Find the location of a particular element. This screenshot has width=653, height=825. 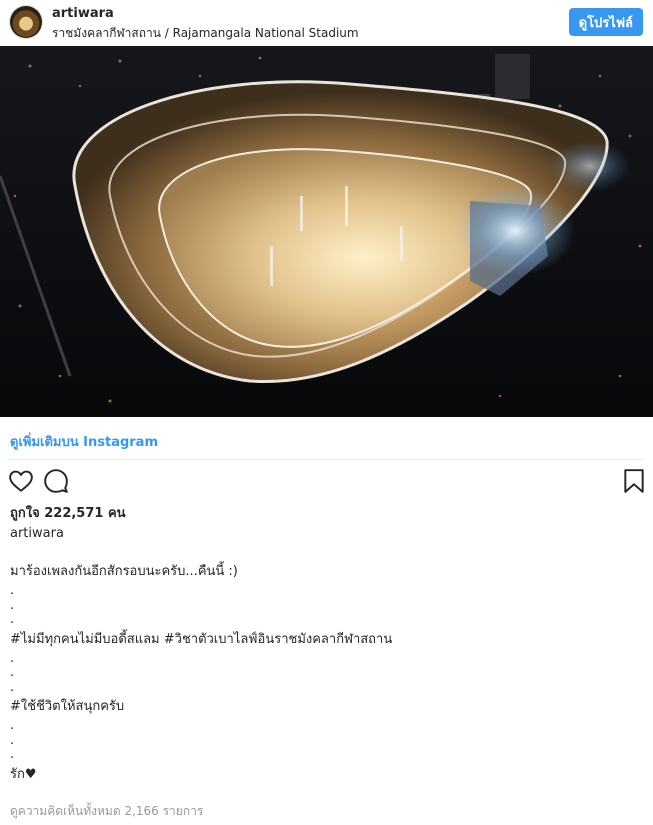

avatar is located at coordinates (26, 22).